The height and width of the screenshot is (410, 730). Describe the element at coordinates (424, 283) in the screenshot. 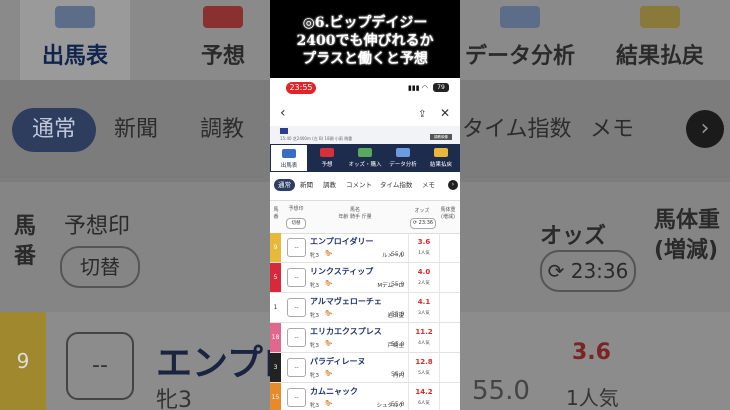

I see `popularity-rank: 2人気` at that location.